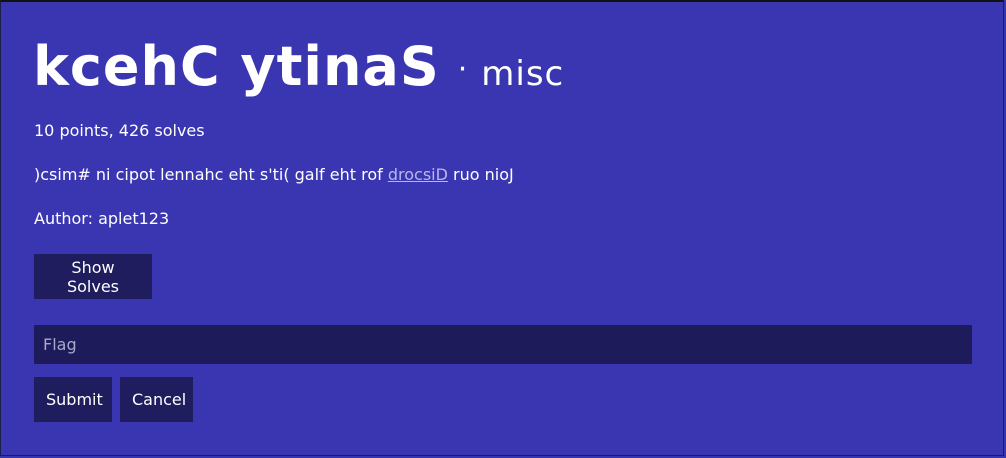  I want to click on challenge-author: Author: aplet123, so click(102, 218).